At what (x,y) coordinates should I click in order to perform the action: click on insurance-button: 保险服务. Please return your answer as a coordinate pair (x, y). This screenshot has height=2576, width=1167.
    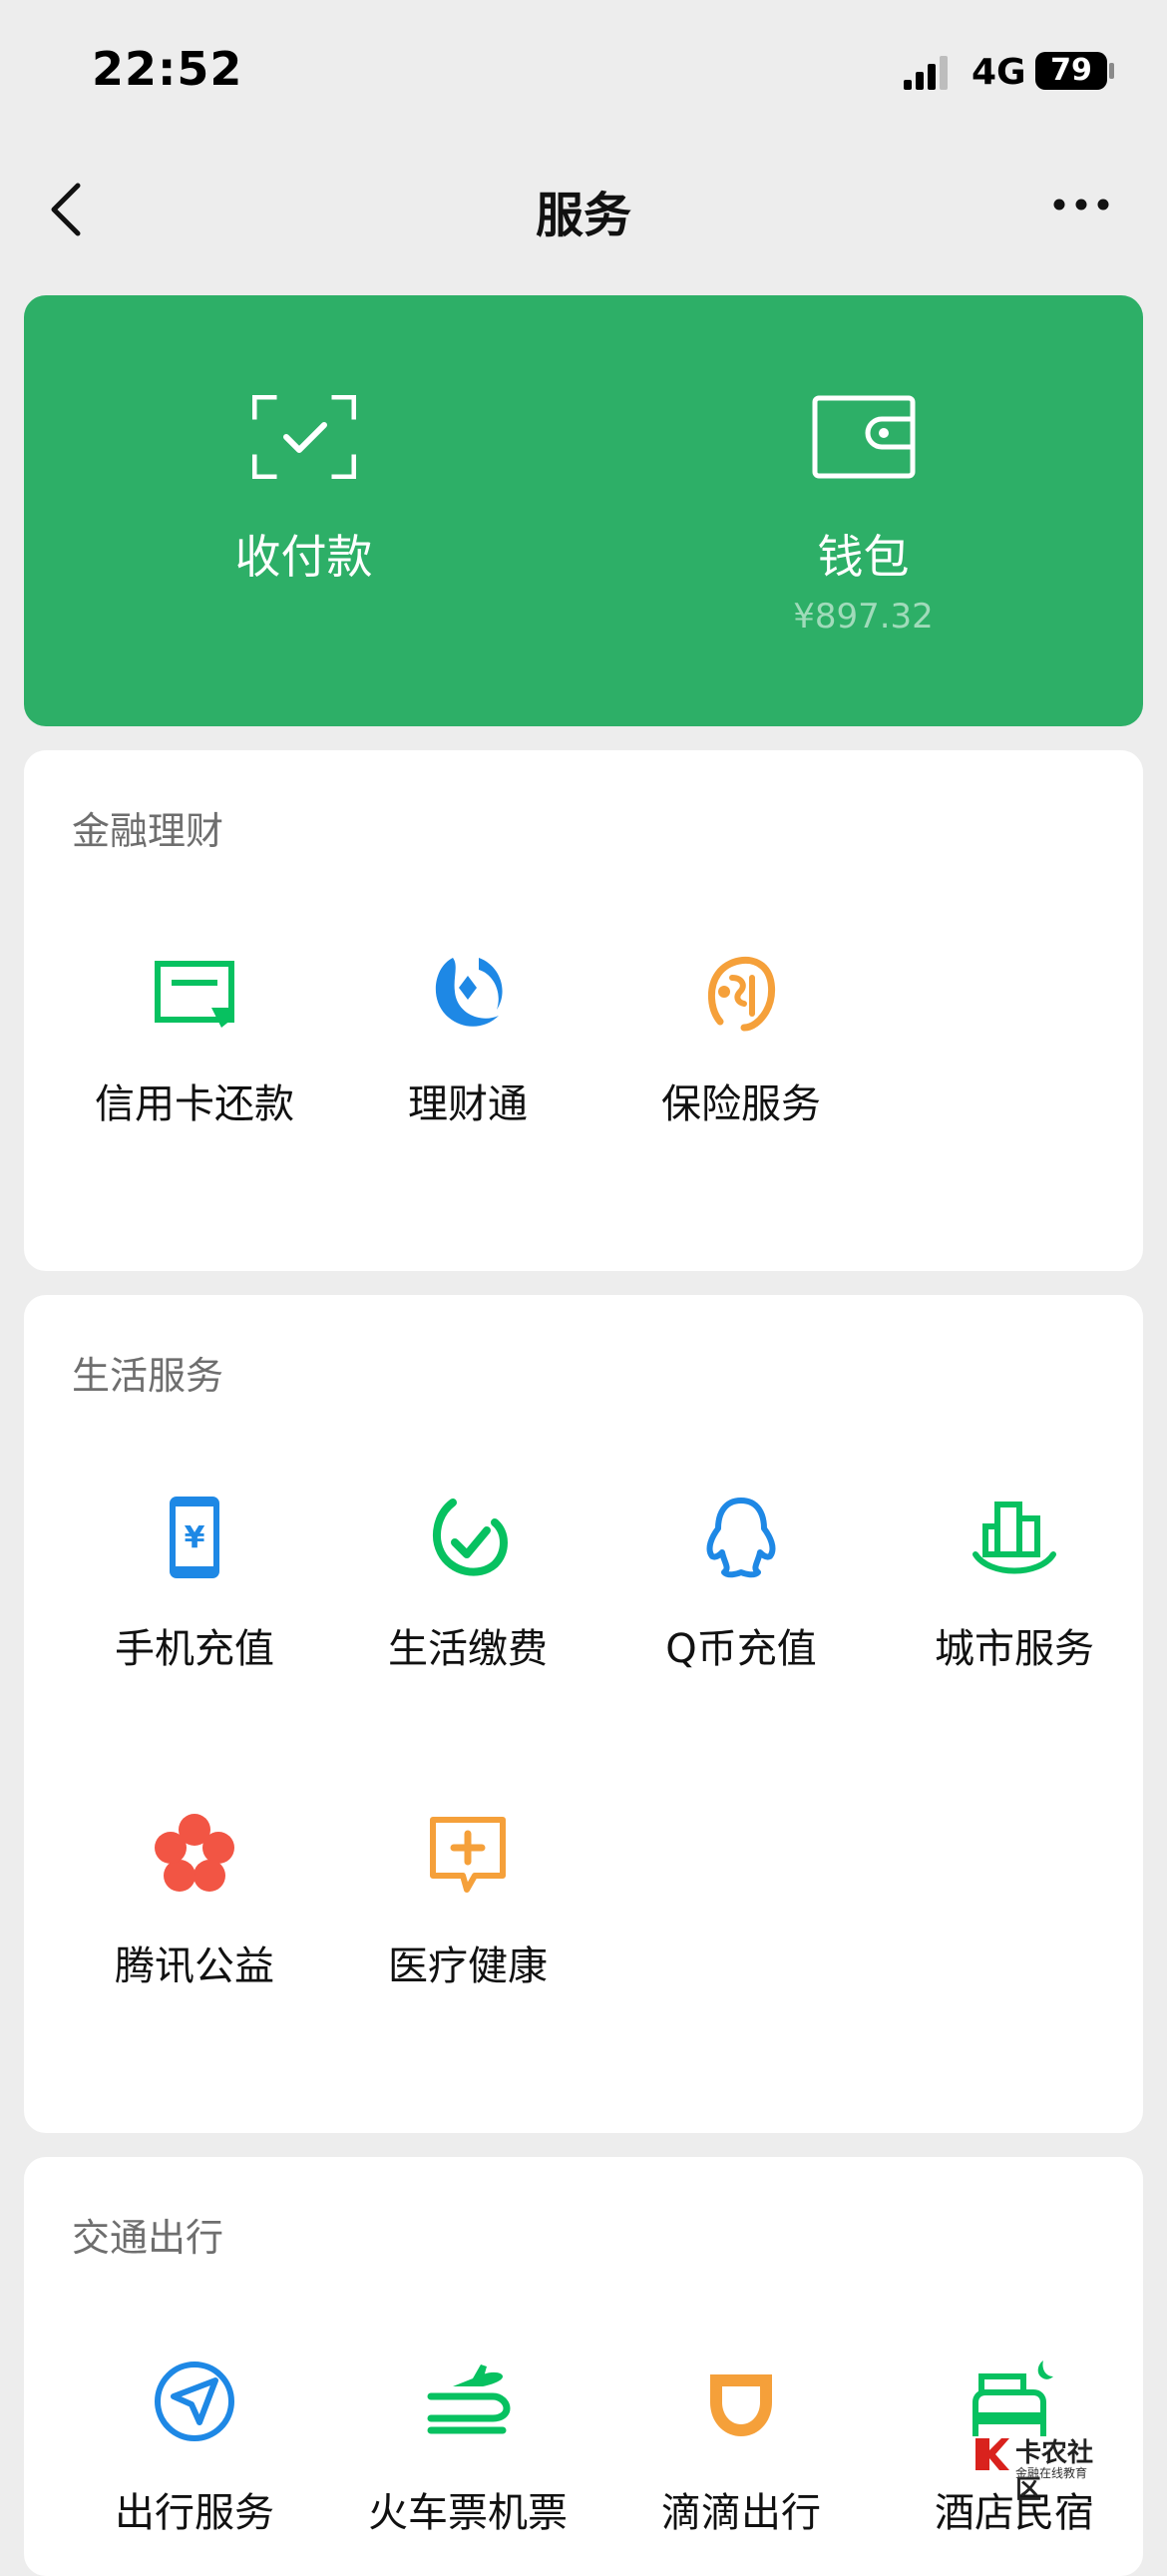
    Looking at the image, I should click on (741, 1047).